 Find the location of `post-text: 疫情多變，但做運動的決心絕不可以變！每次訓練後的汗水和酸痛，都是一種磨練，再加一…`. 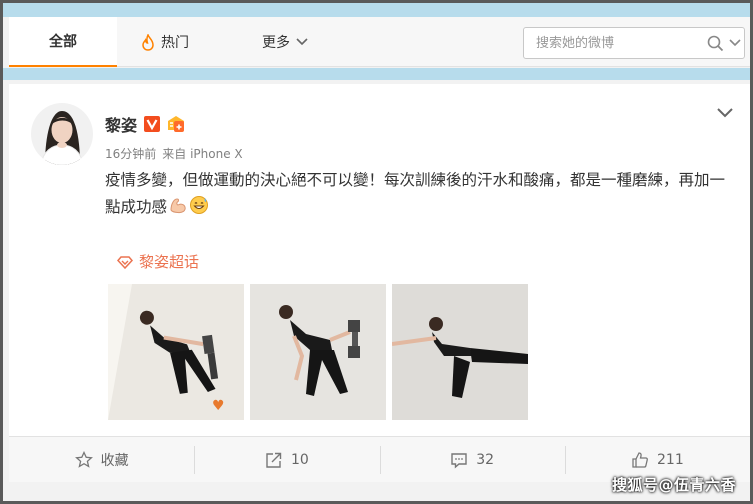

post-text: 疫情多變，但做運動的決心絕不可以變！每次訓練後的汗水和酸痛，都是一種磨練，再加一… is located at coordinates (420, 195).